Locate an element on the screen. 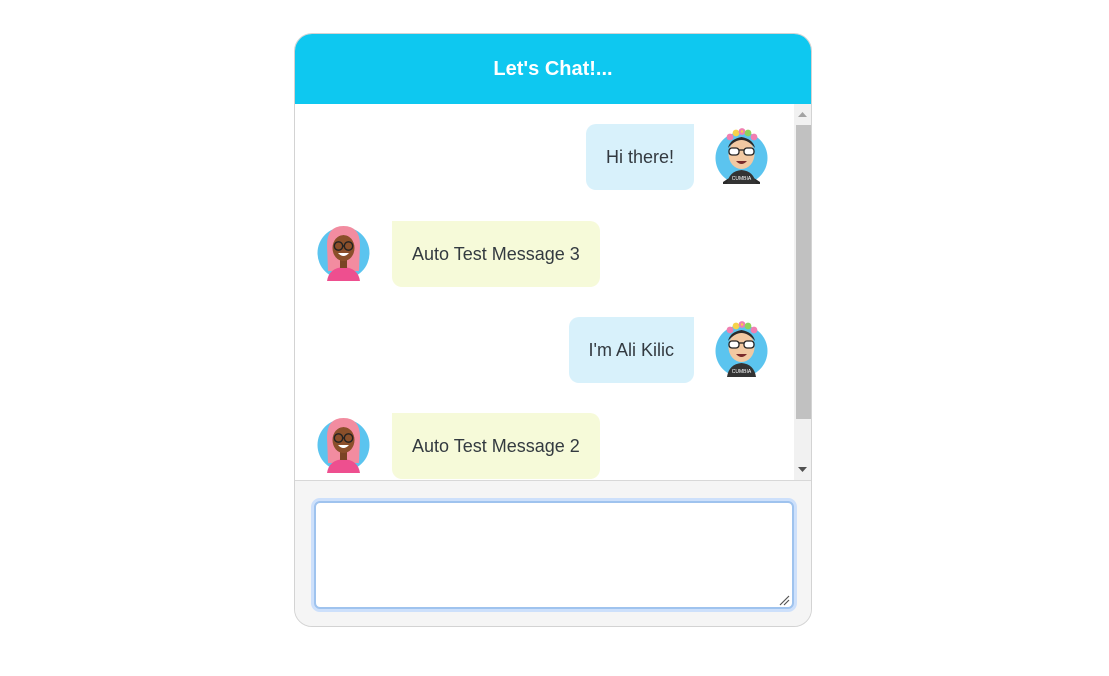  scrollbar-thumb is located at coordinates (803, 272).